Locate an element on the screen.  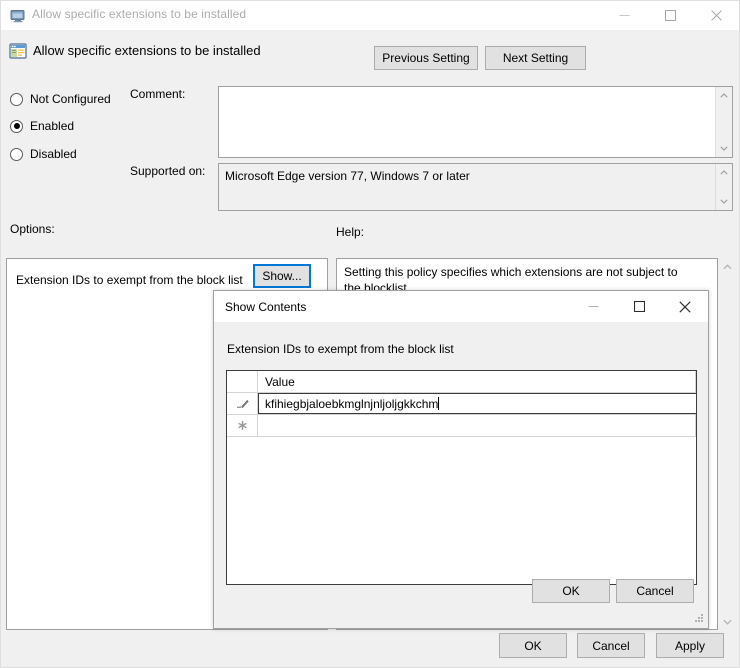
ok-button: OK is located at coordinates (533, 645).